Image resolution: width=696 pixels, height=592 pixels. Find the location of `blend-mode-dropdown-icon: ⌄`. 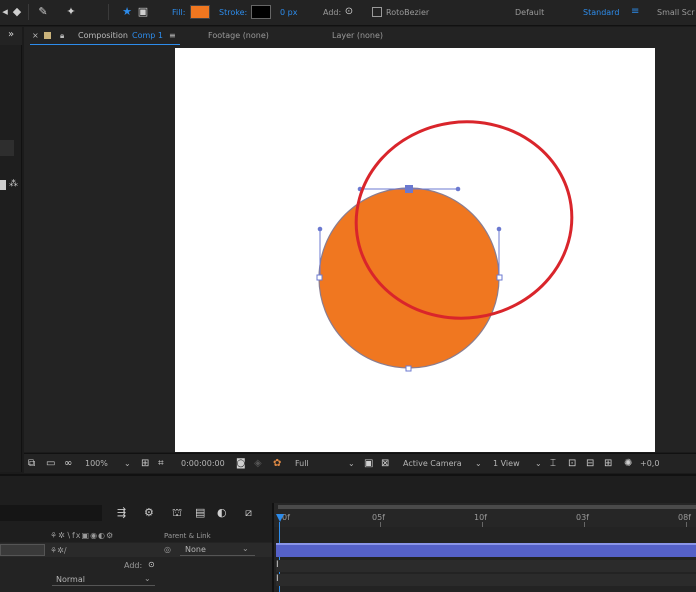

blend-mode-dropdown-icon: ⌄ is located at coordinates (147, 578).